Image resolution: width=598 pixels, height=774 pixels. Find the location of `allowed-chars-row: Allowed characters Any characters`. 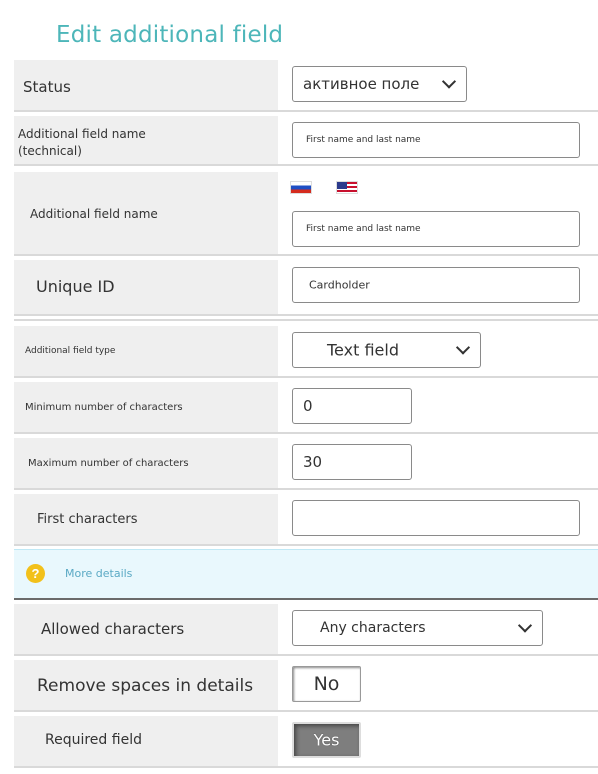

allowed-chars-row: Allowed characters Any characters is located at coordinates (306, 630).